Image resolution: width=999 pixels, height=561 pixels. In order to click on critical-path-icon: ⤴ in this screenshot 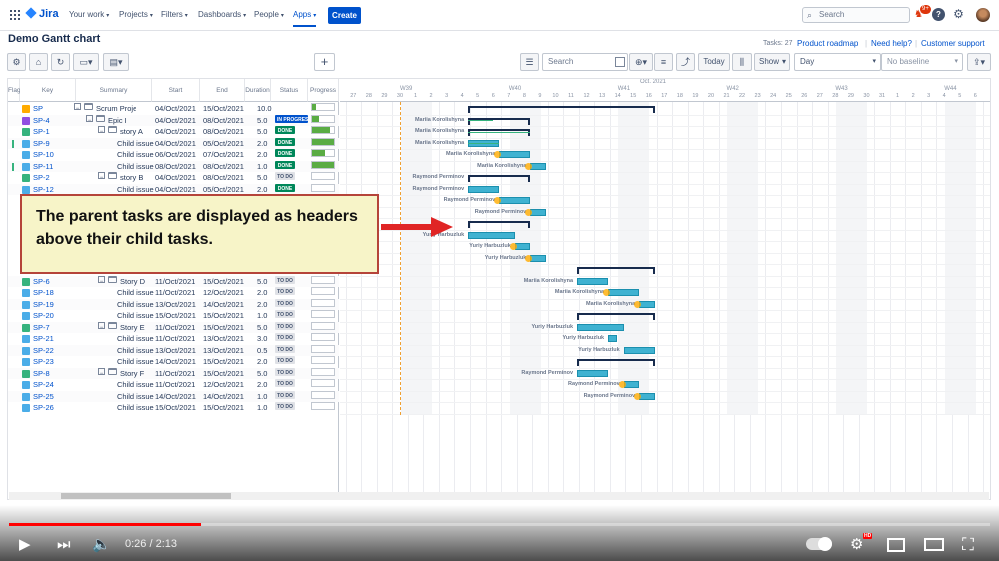, I will do `click(685, 62)`.